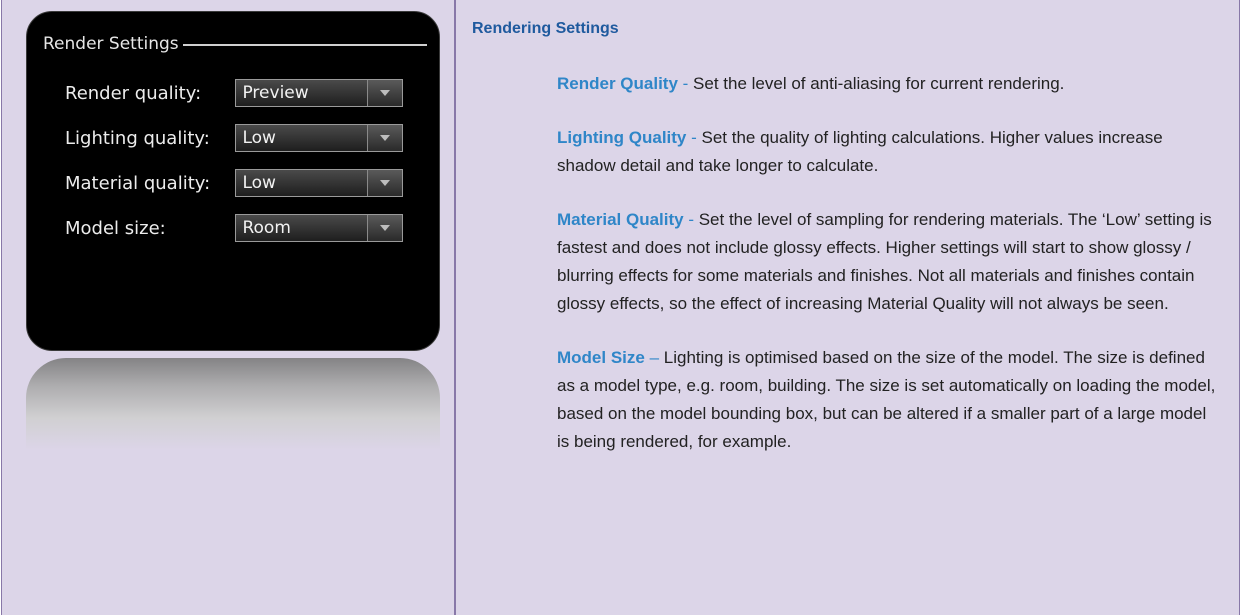  I want to click on lighting-quality-row: Lighting quality: Low, so click(234, 138).